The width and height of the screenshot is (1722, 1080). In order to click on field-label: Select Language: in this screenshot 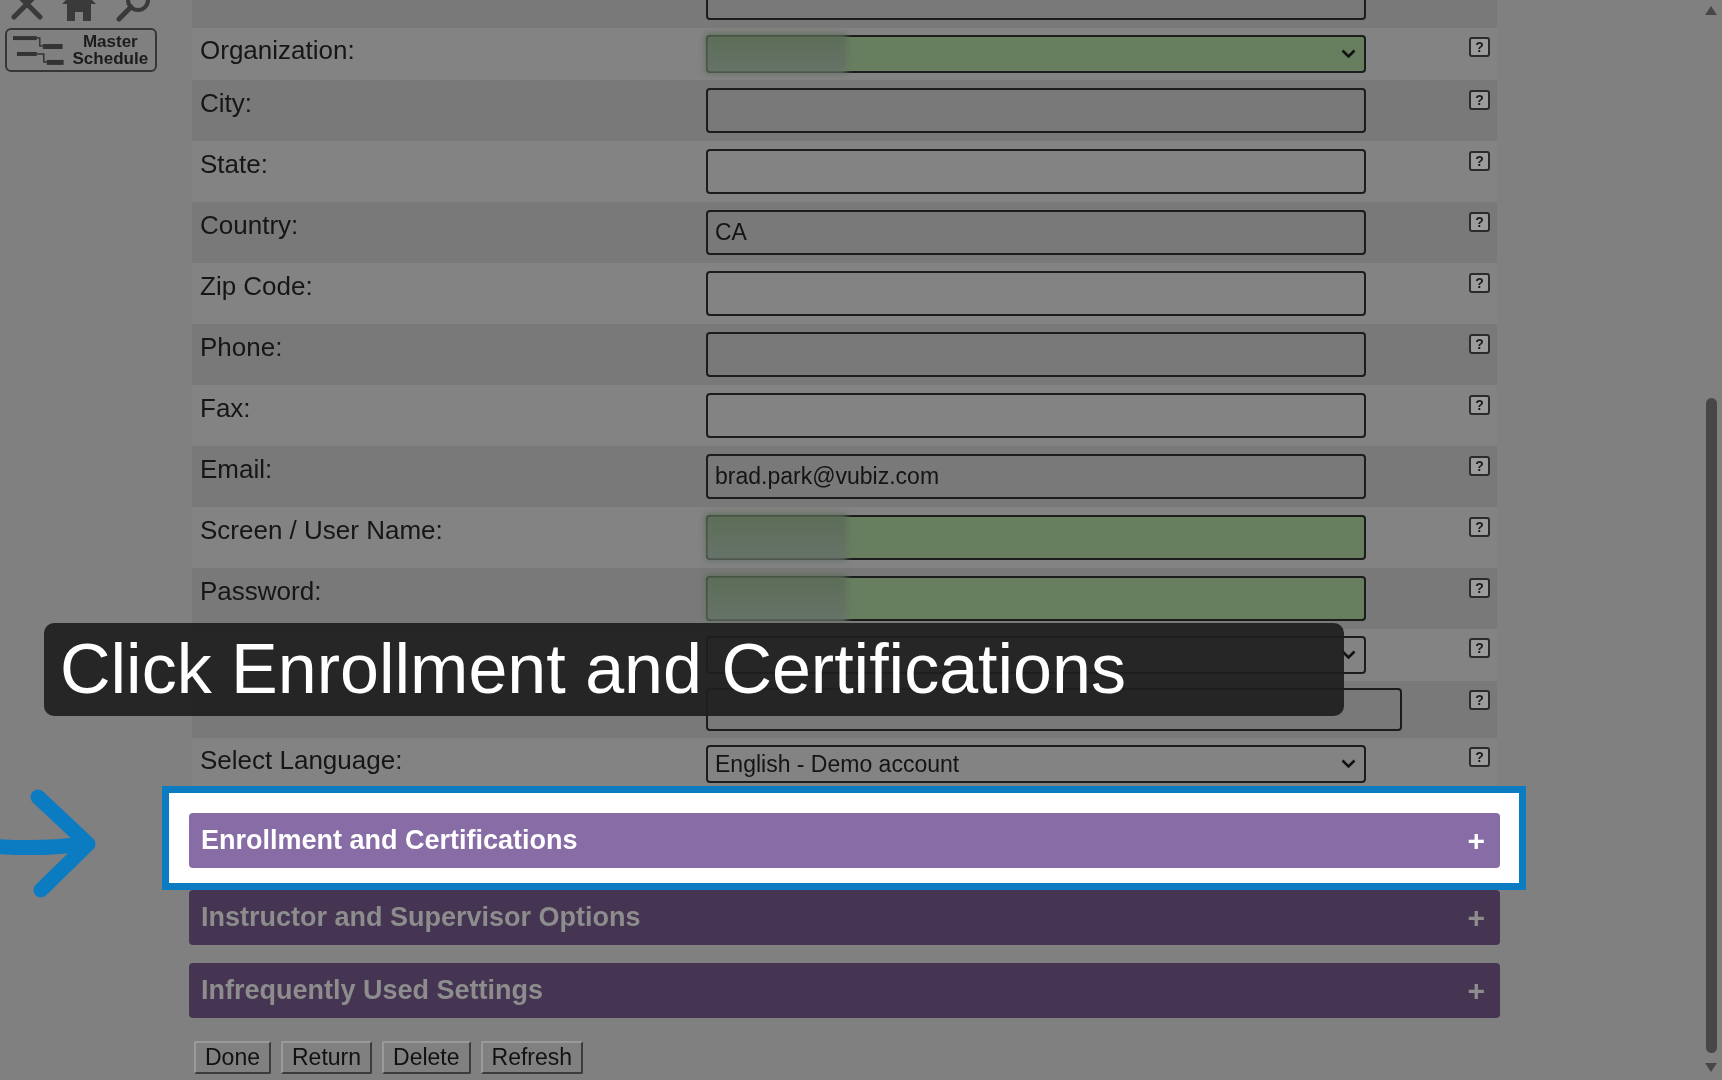, I will do `click(301, 760)`.